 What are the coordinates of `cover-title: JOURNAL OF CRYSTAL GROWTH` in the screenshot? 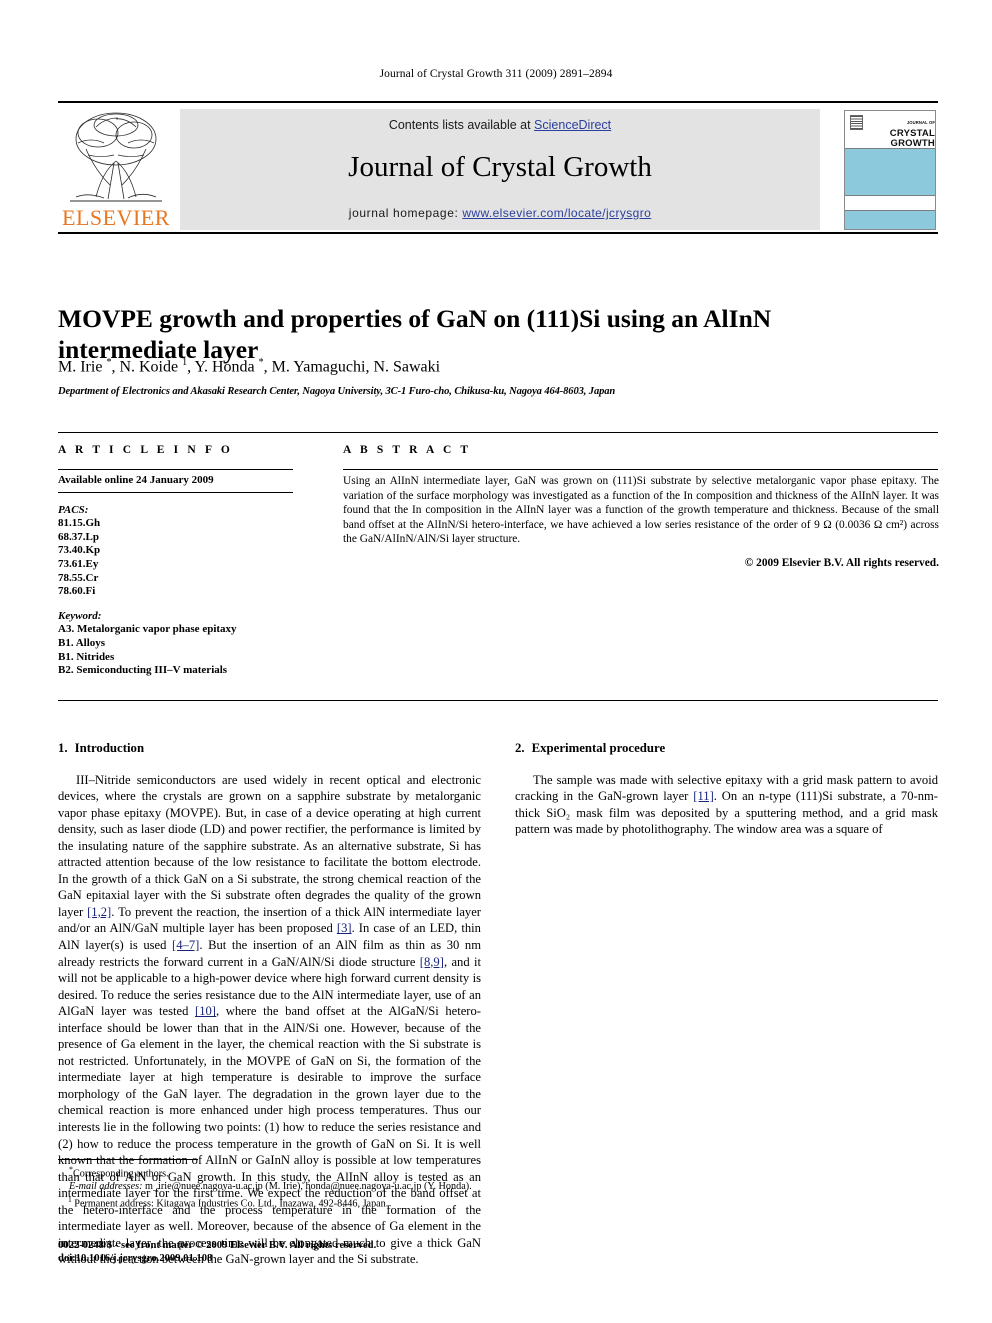 It's located at (900, 133).